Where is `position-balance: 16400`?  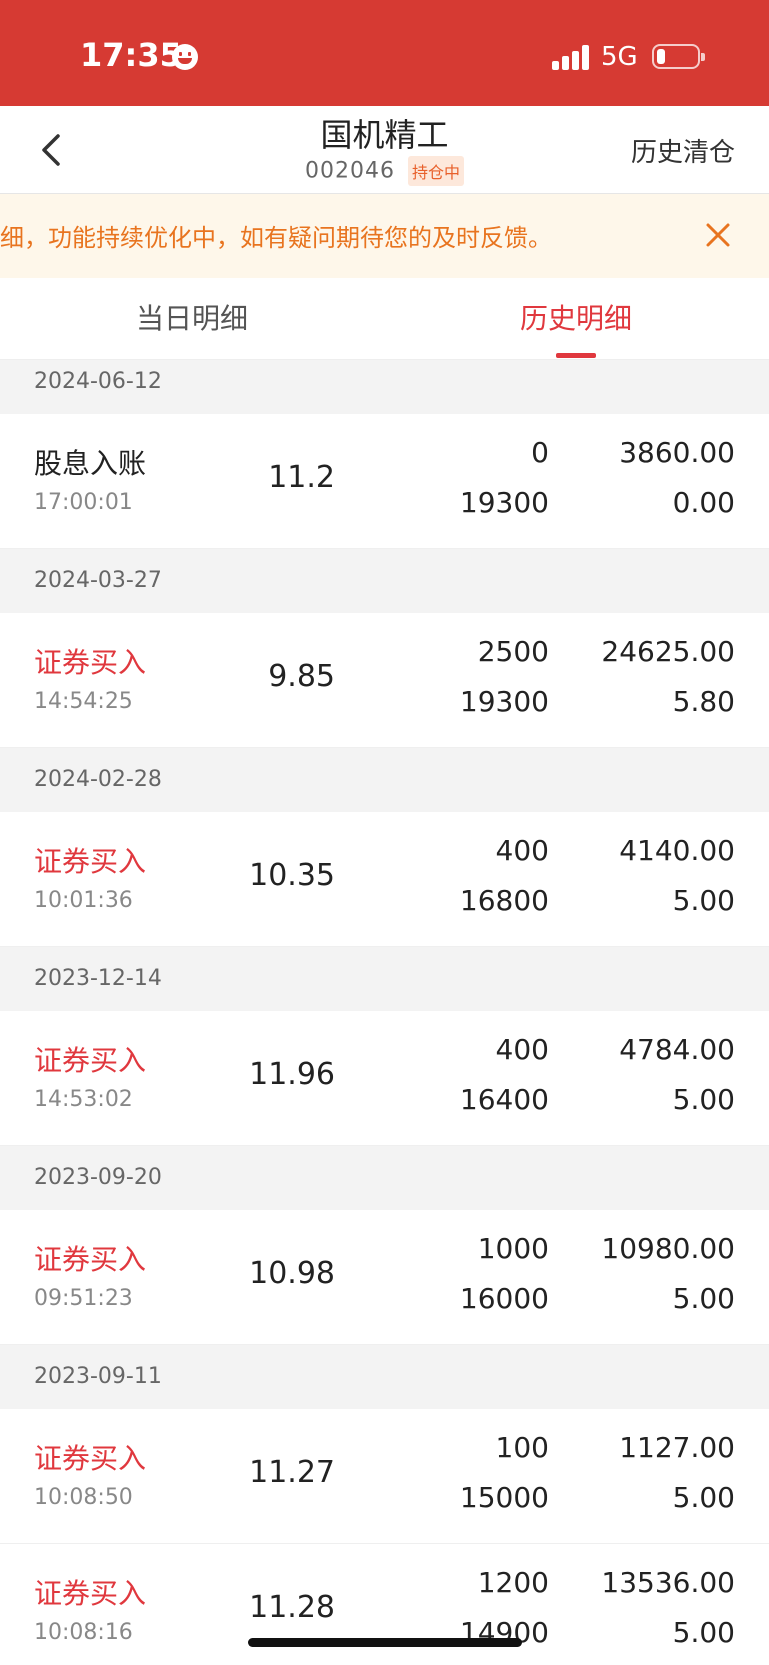
position-balance: 16400 is located at coordinates (504, 1099).